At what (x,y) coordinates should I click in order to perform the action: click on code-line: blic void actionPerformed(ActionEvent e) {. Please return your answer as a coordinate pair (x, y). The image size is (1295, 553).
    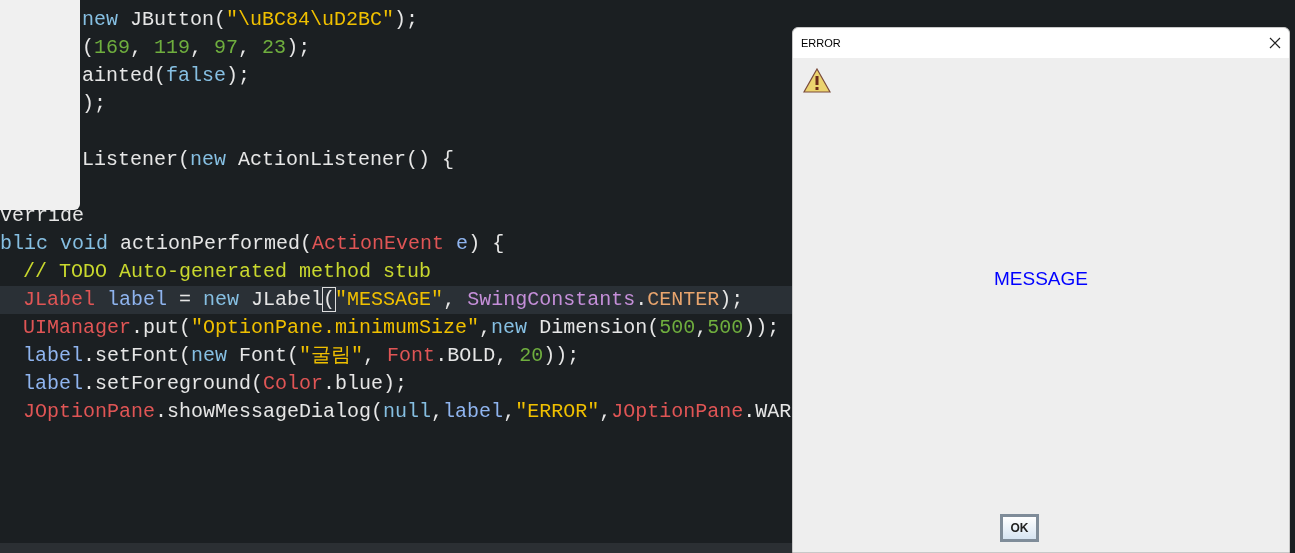
    Looking at the image, I should click on (252, 243).